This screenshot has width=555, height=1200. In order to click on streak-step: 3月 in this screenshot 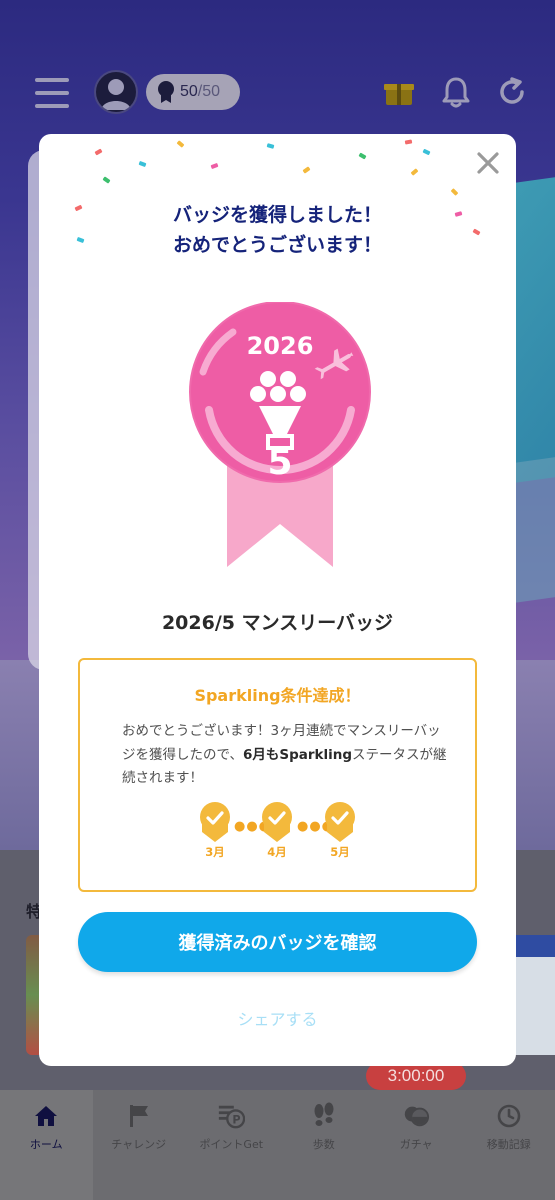, I will do `click(215, 831)`.